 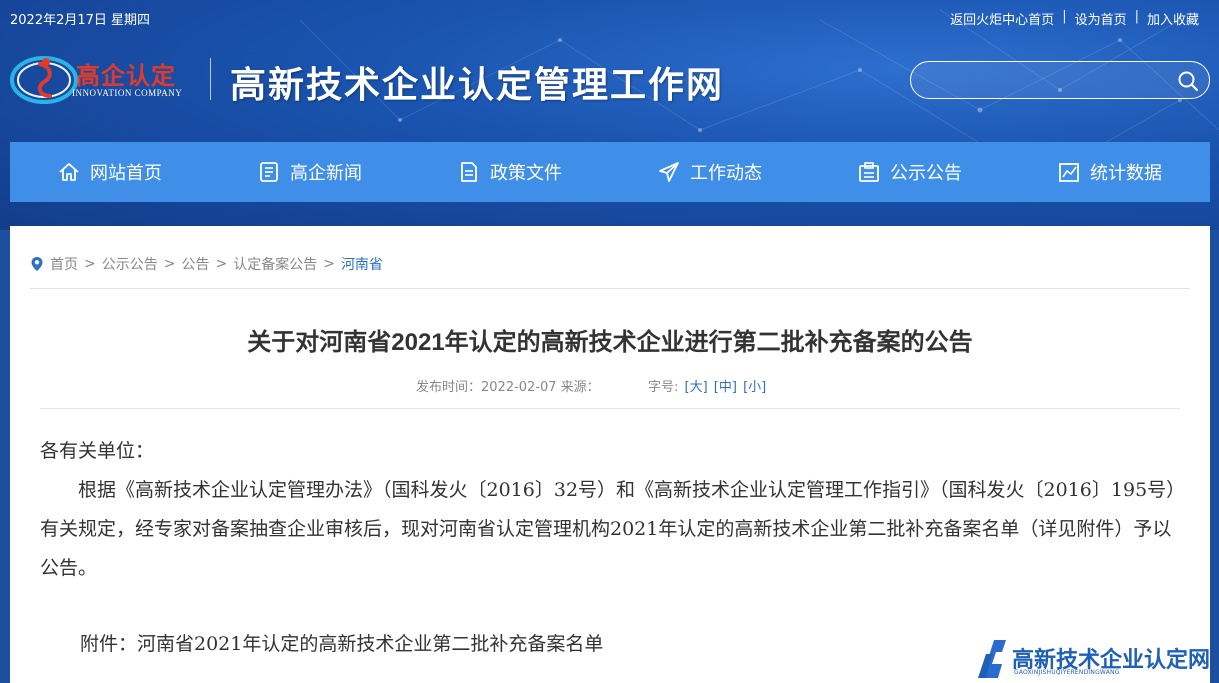 I want to click on search-box, so click(x=1060, y=80).